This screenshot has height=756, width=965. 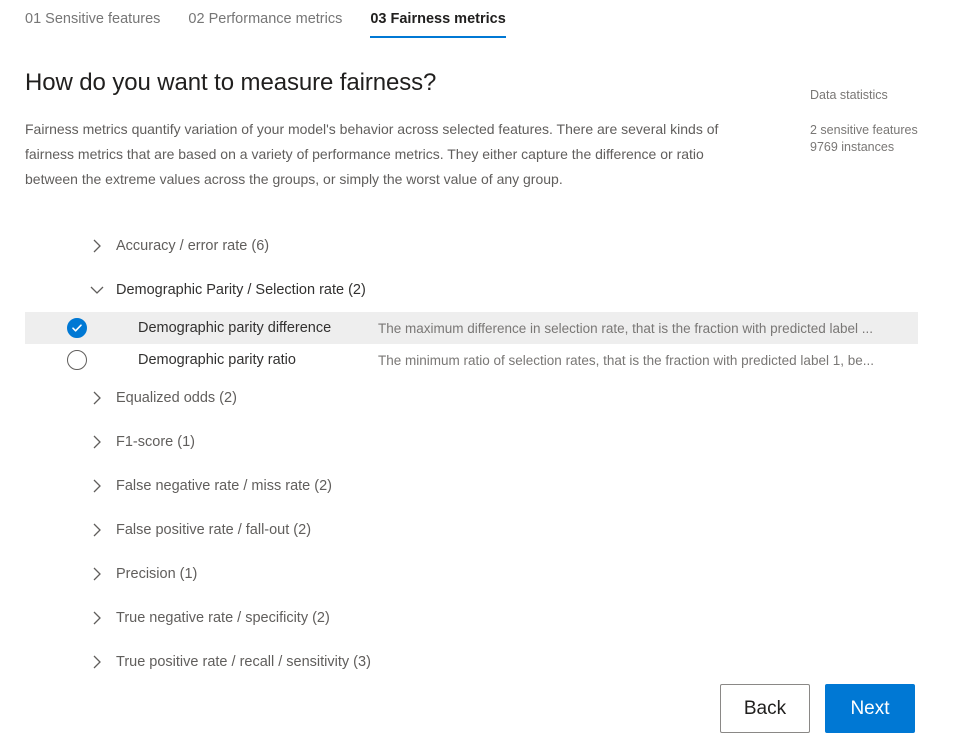 I want to click on metric-group-label: False positive rate / fall-out (2), so click(x=214, y=530).